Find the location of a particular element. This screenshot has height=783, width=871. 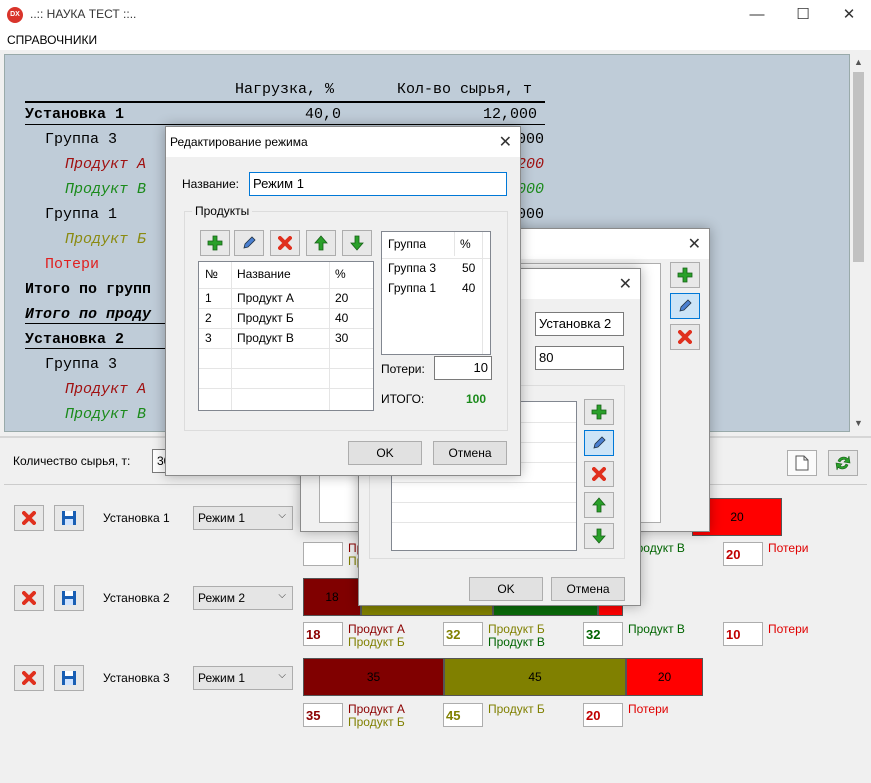

save-icon is located at coordinates (69, 678).